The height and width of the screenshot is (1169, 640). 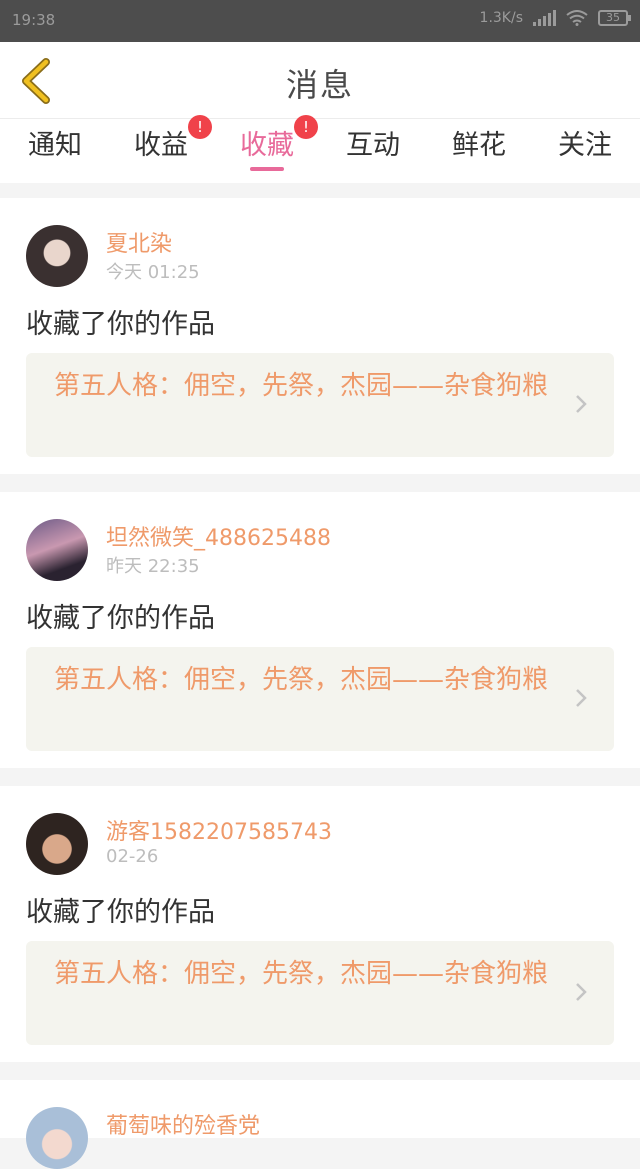 I want to click on wifi-icon, so click(x=577, y=18).